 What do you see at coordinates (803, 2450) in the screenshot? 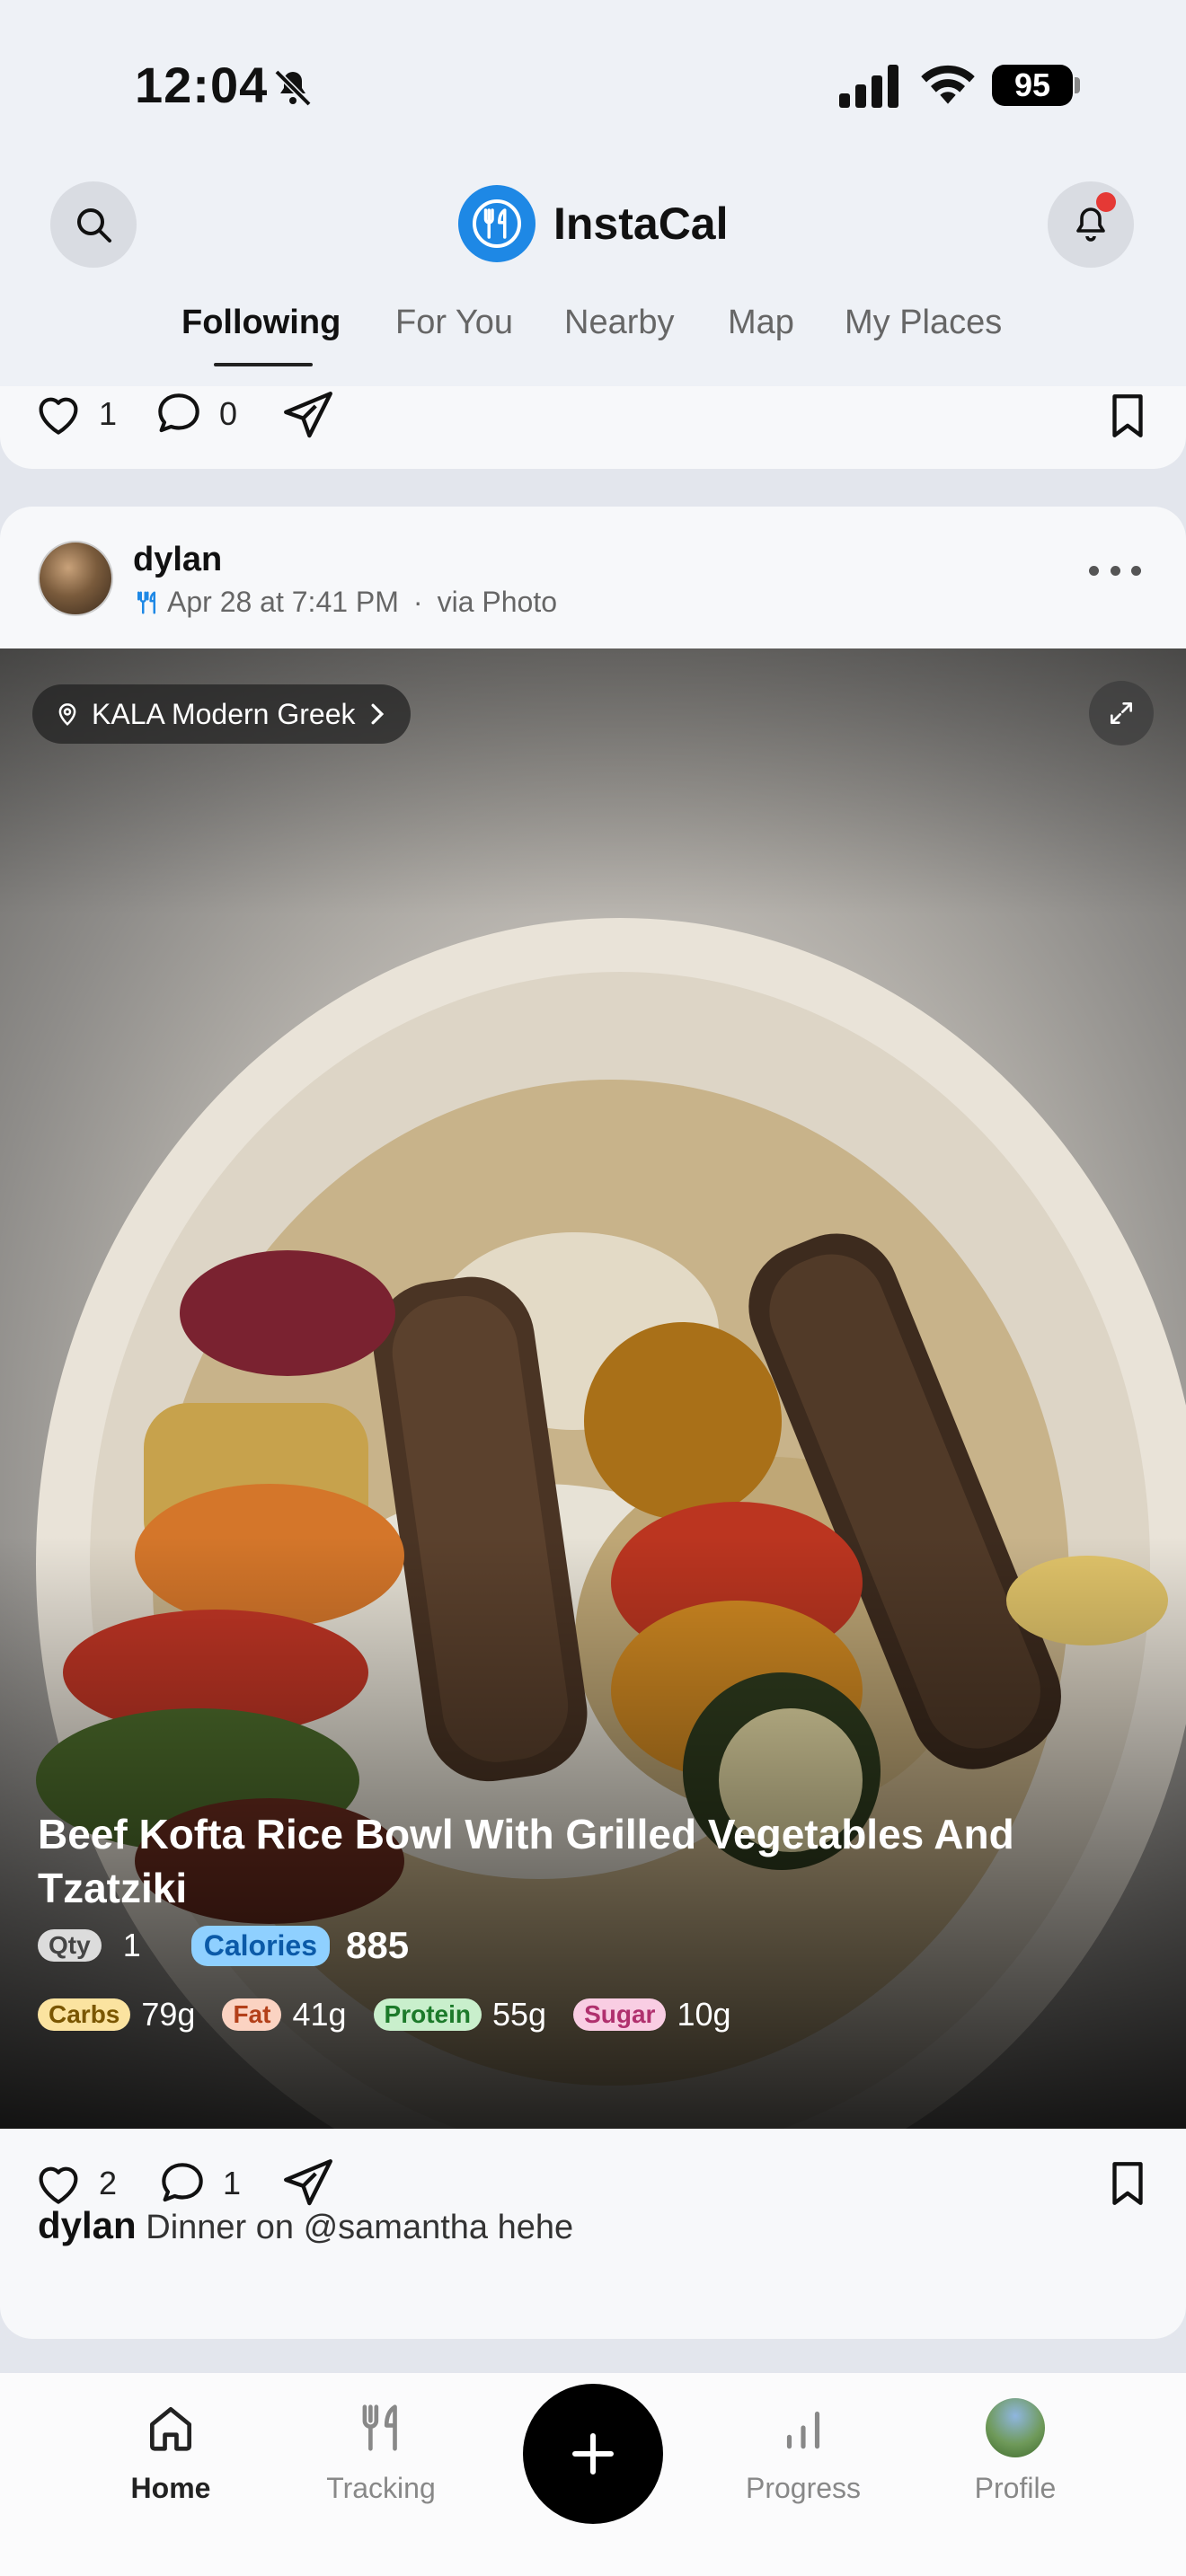
I see `nav-progress: Progress` at bounding box center [803, 2450].